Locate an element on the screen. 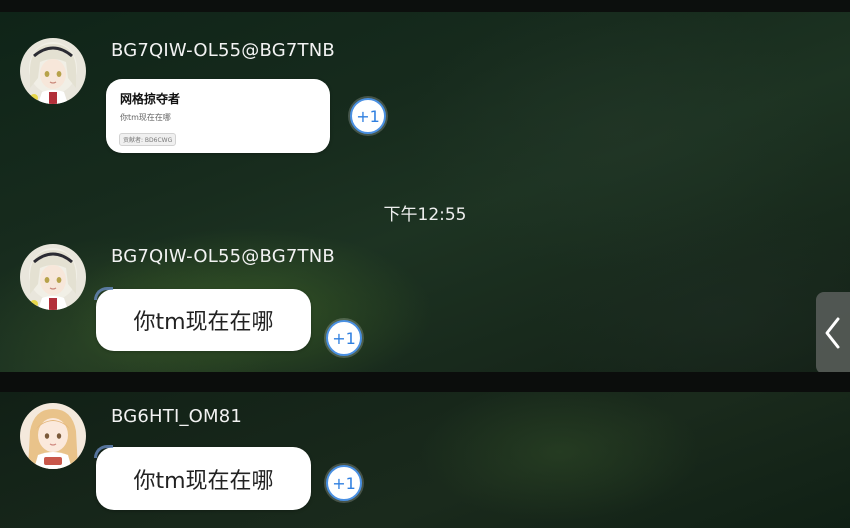 Image resolution: width=850 pixels, height=528 pixels. message-timestamp: 下午12:55 is located at coordinates (425, 215).